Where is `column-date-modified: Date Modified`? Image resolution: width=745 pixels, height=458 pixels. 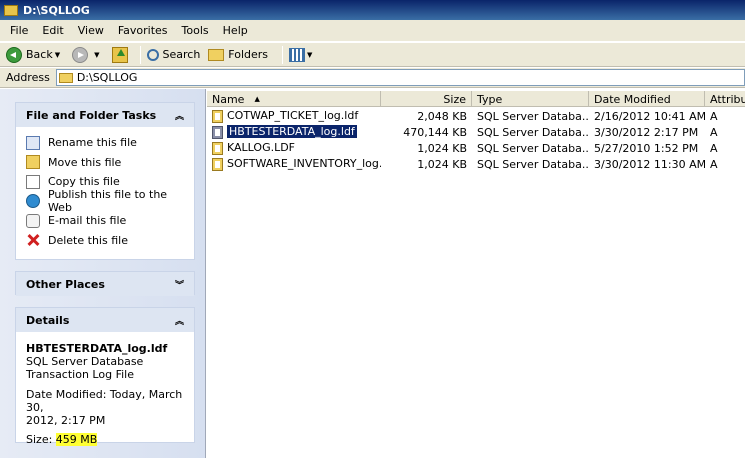 column-date-modified: Date Modified is located at coordinates (647, 99).